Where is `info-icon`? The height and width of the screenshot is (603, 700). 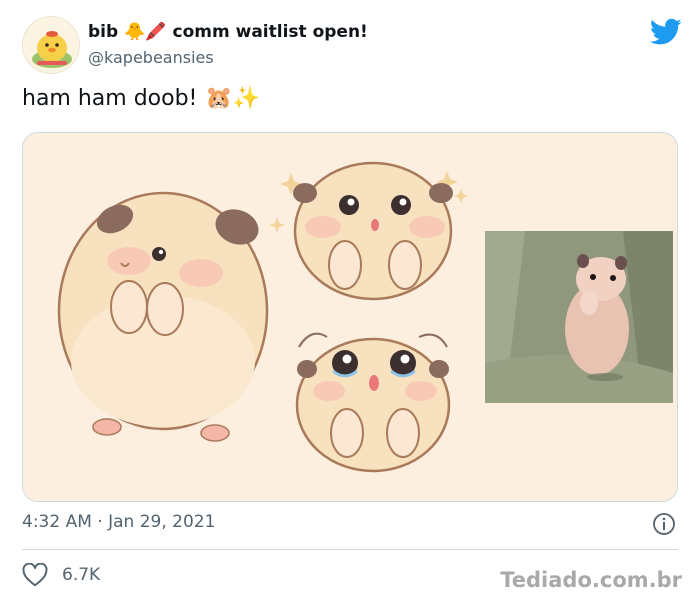 info-icon is located at coordinates (664, 524).